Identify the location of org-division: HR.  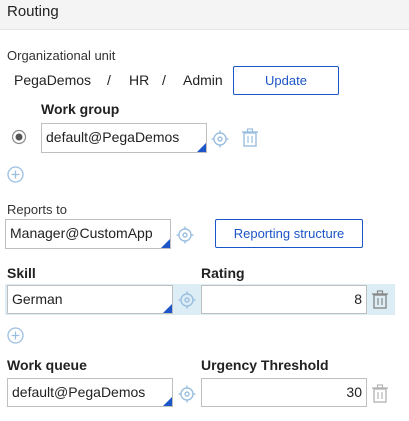
(139, 80).